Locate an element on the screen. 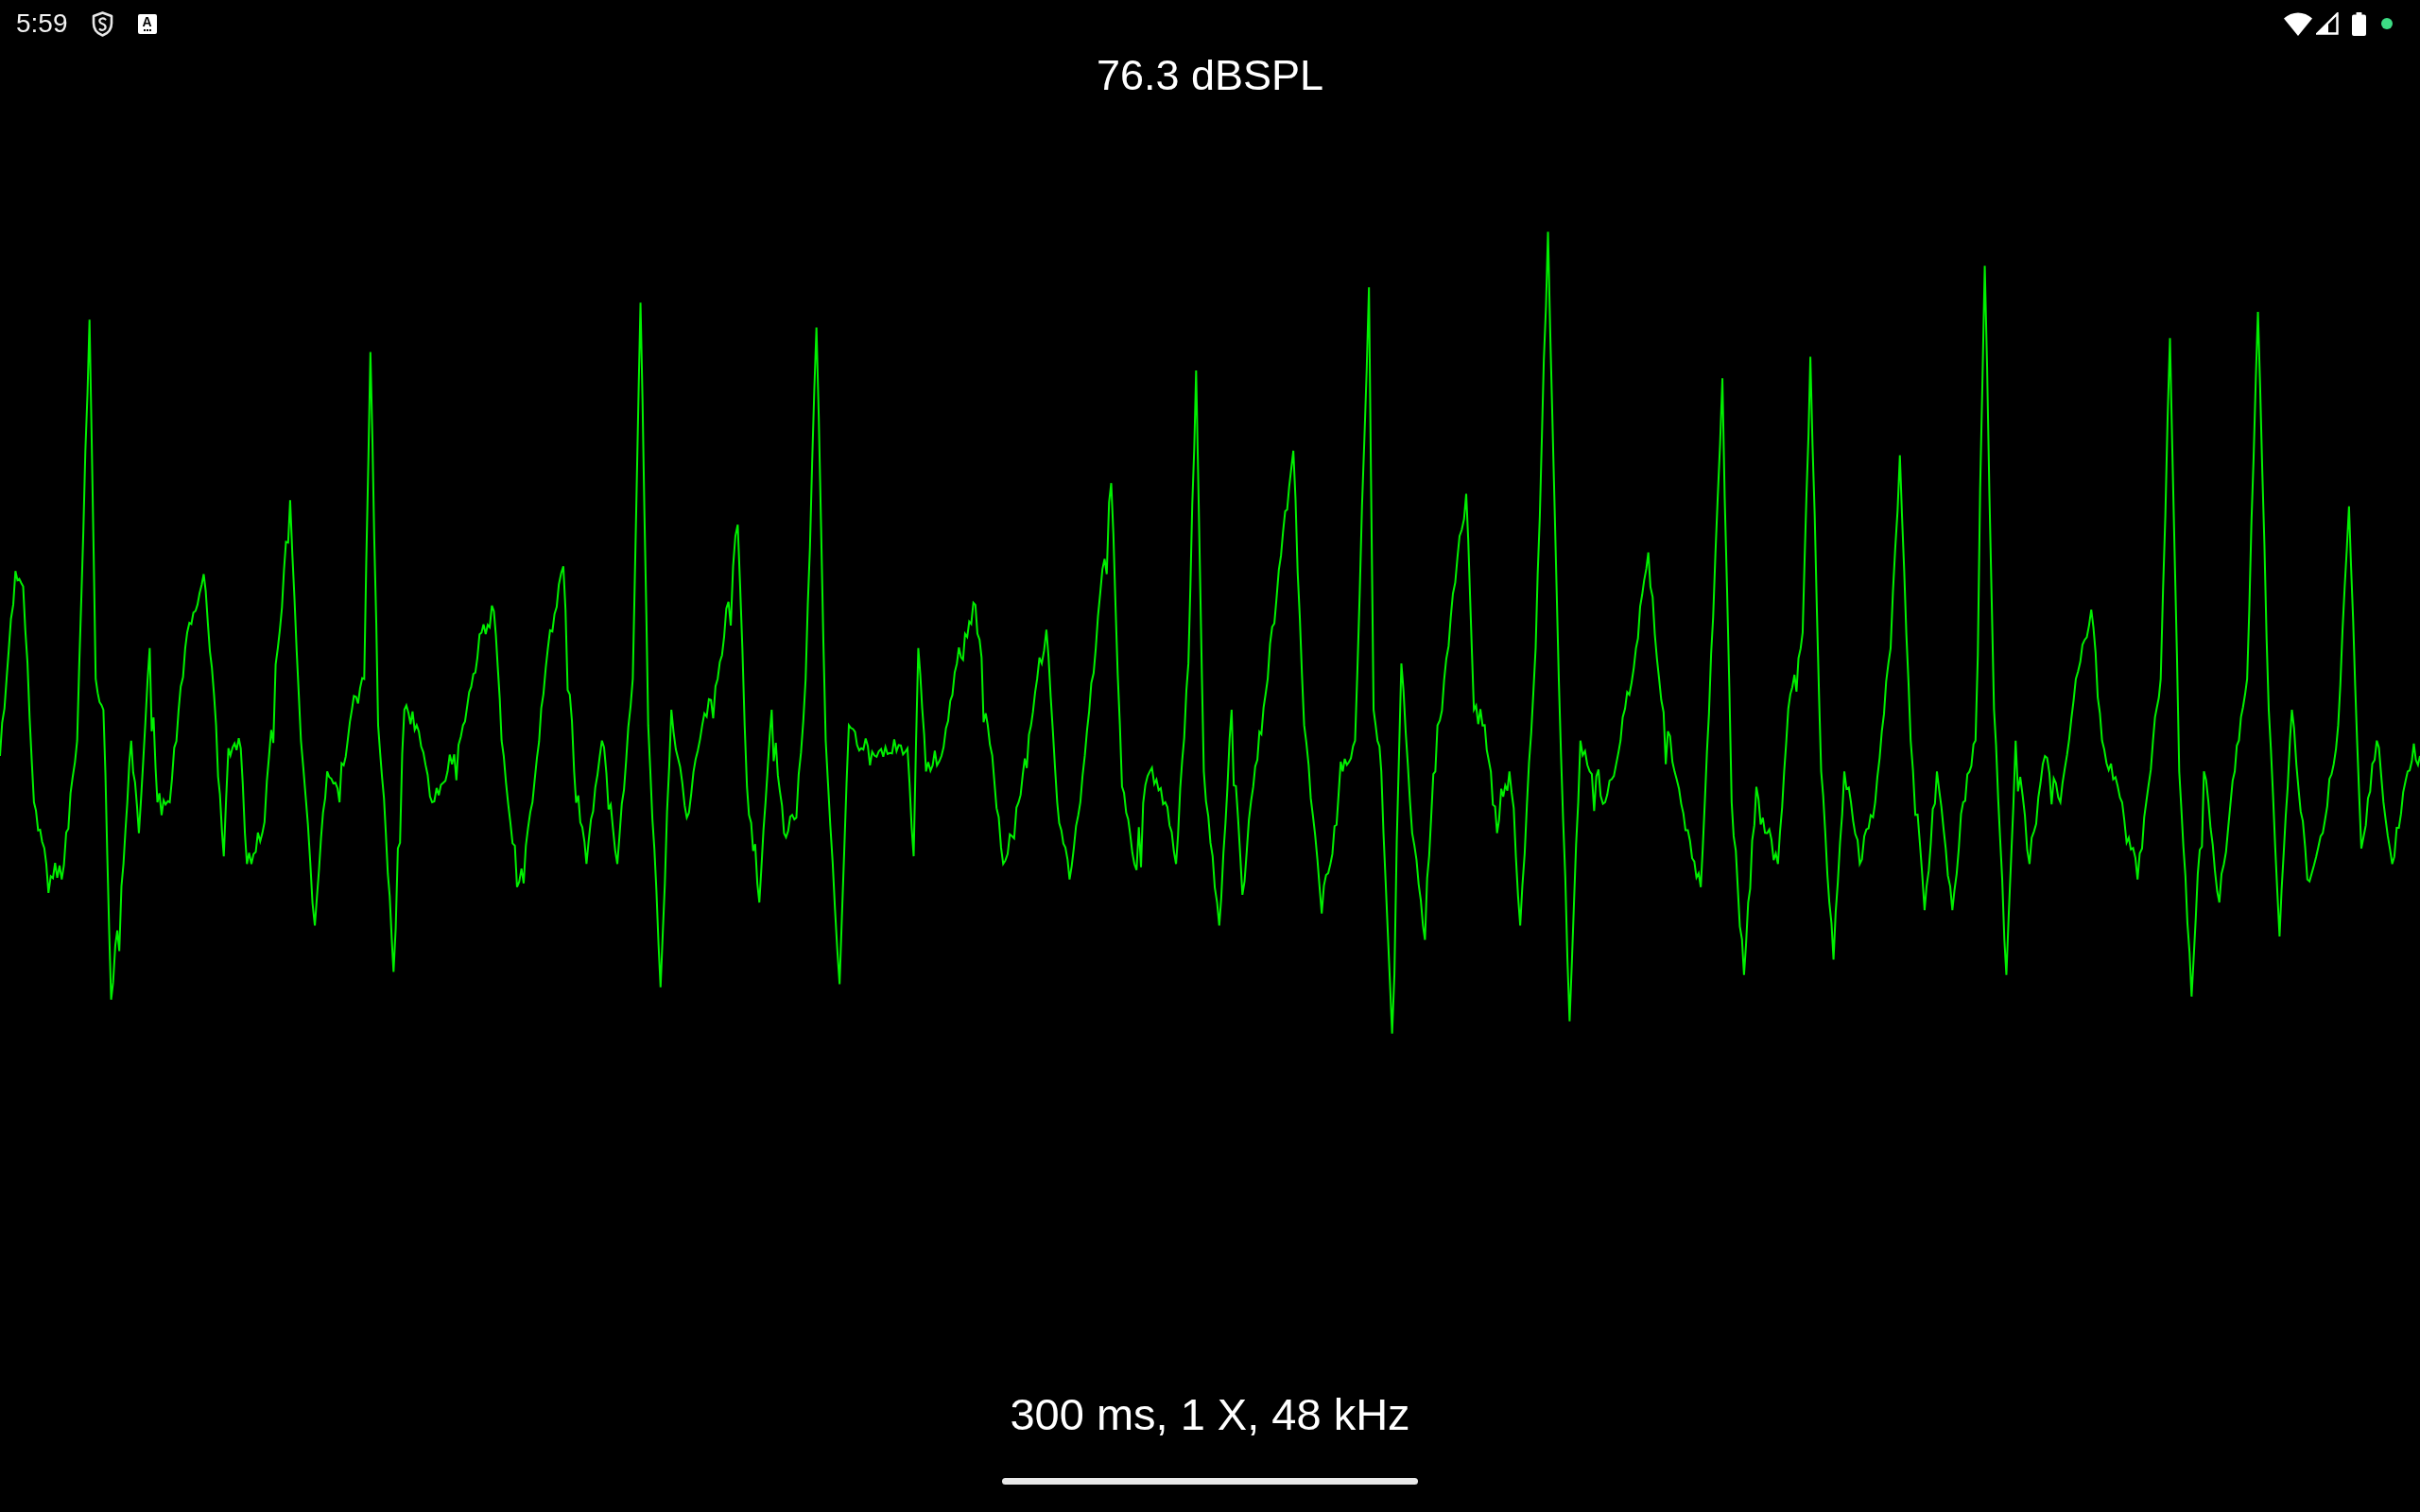 The width and height of the screenshot is (2420, 1512). wifi-icon is located at coordinates (2298, 23).